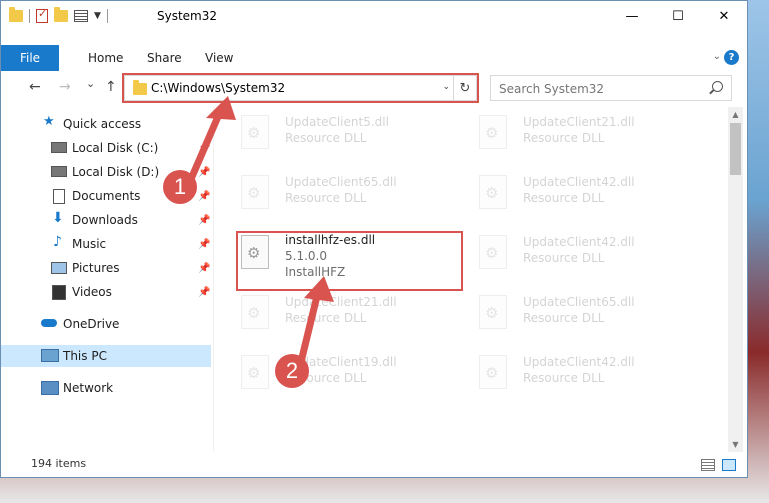  I want to click on close-button: ✕, so click(724, 16).